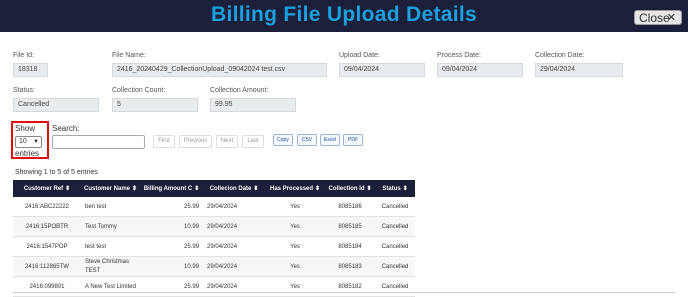  What do you see at coordinates (382, 70) in the screenshot?
I see `upload-date-field: 09/04/2024` at bounding box center [382, 70].